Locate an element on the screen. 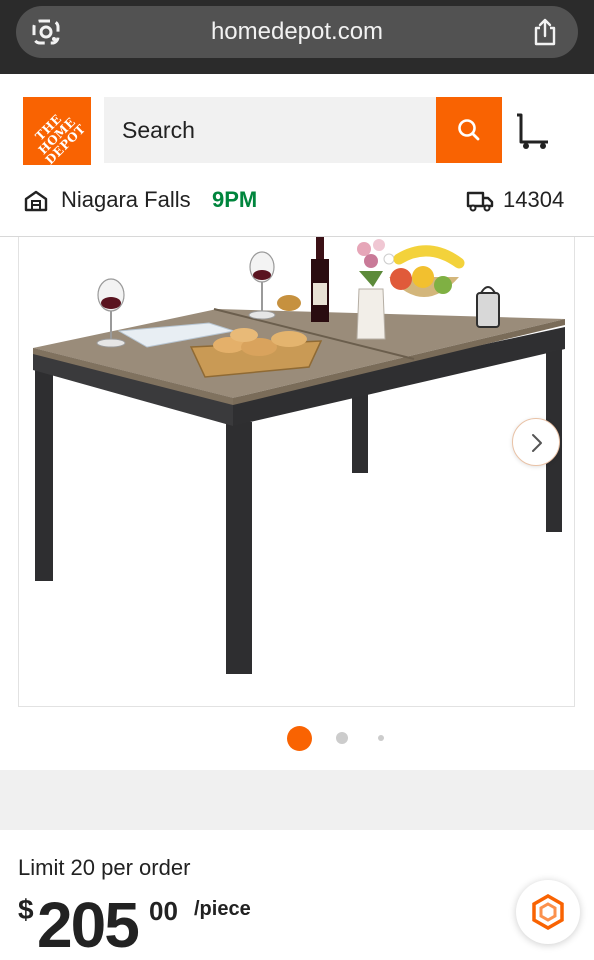 The height and width of the screenshot is (960, 594). price-cents: 00 is located at coordinates (163, 911).